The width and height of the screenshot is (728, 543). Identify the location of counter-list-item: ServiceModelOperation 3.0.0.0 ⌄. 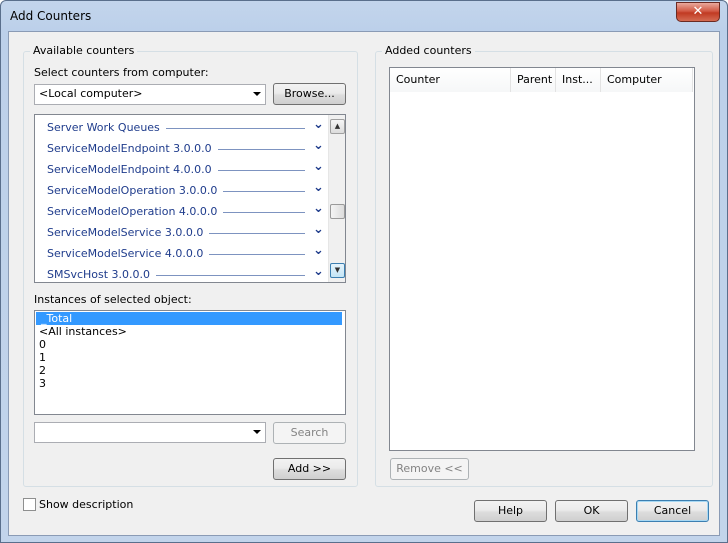
(185, 190).